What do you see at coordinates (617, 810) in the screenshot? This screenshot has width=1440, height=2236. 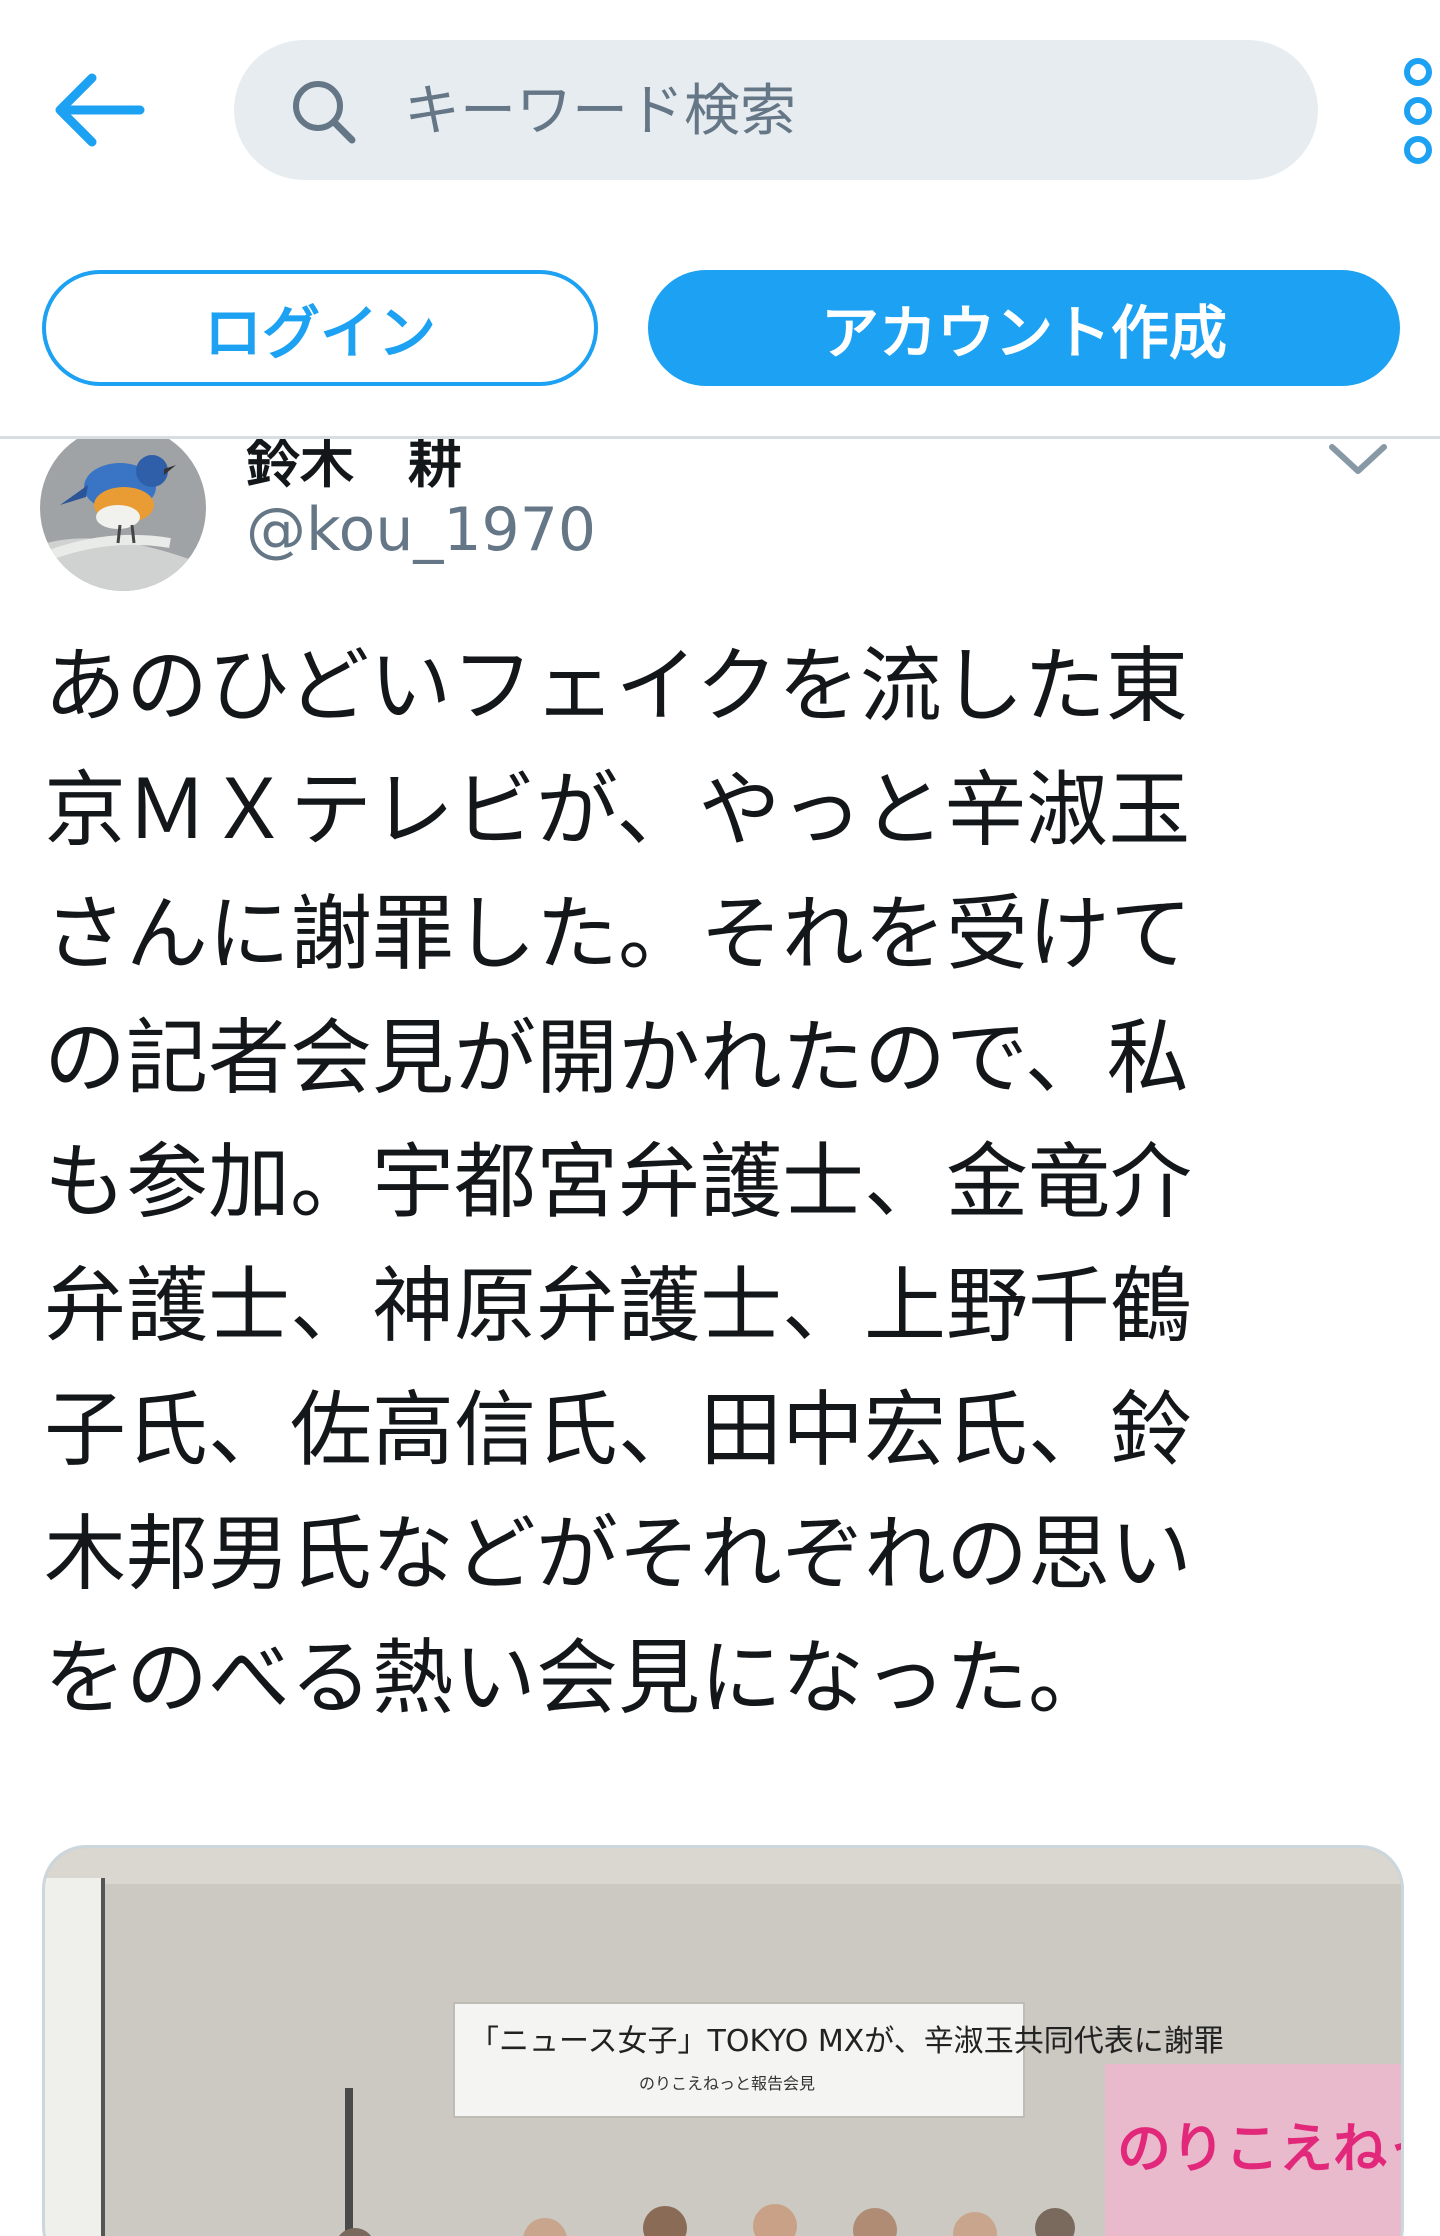 I see `tweet-text-line: 京ＭＸテレビが、やっと辛淑玉` at bounding box center [617, 810].